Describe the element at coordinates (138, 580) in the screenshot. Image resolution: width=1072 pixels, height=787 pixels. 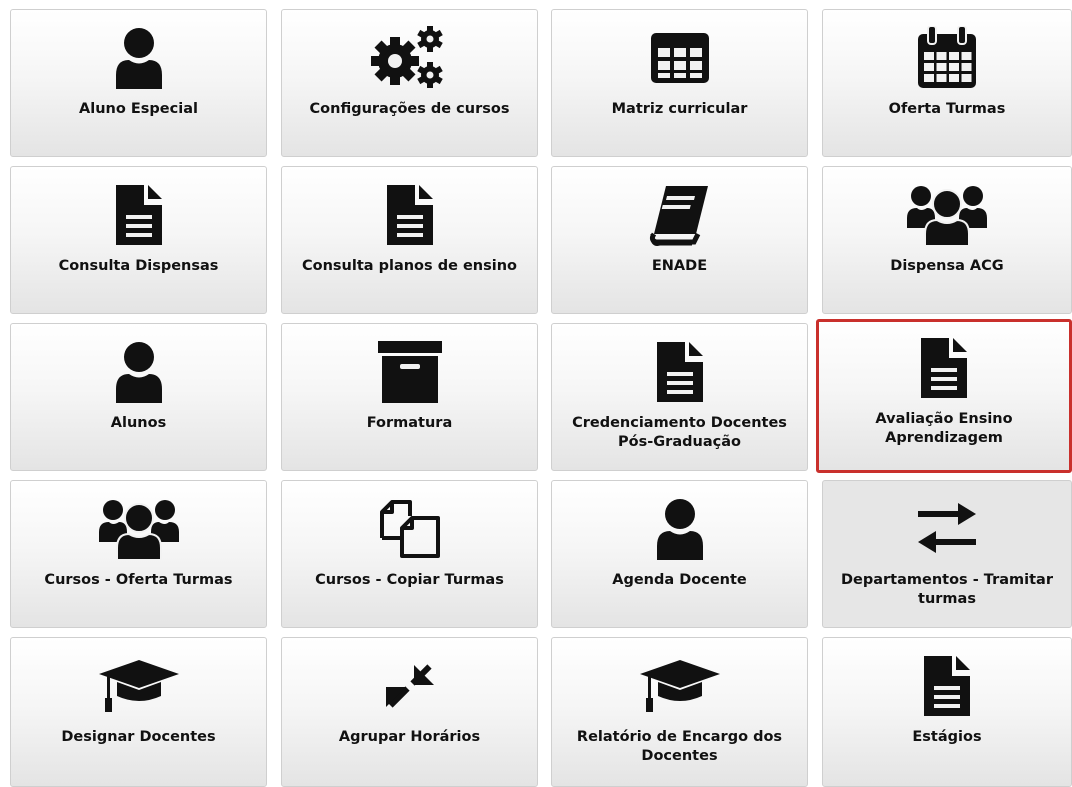
I see `tile-label: Cursos - Oferta Turmas` at that location.